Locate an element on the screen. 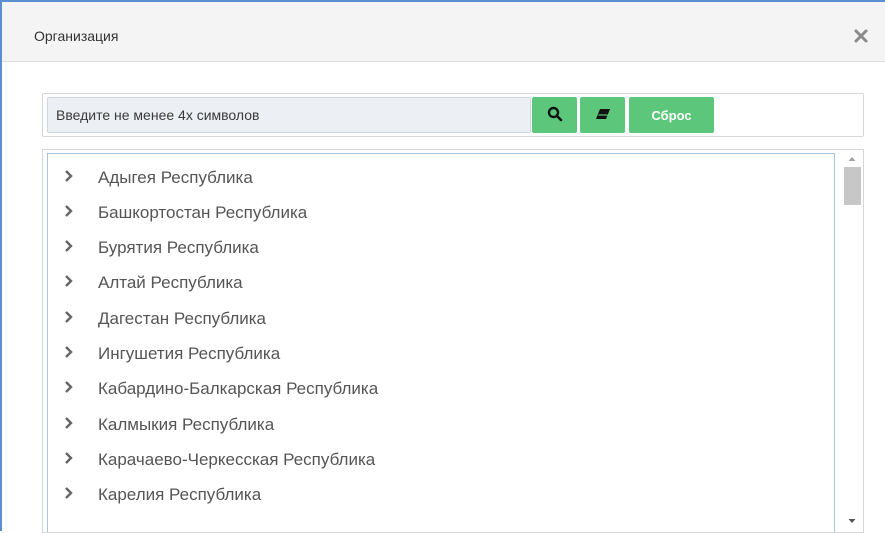  tree-item: Башкортостан Республика is located at coordinates (441, 212).